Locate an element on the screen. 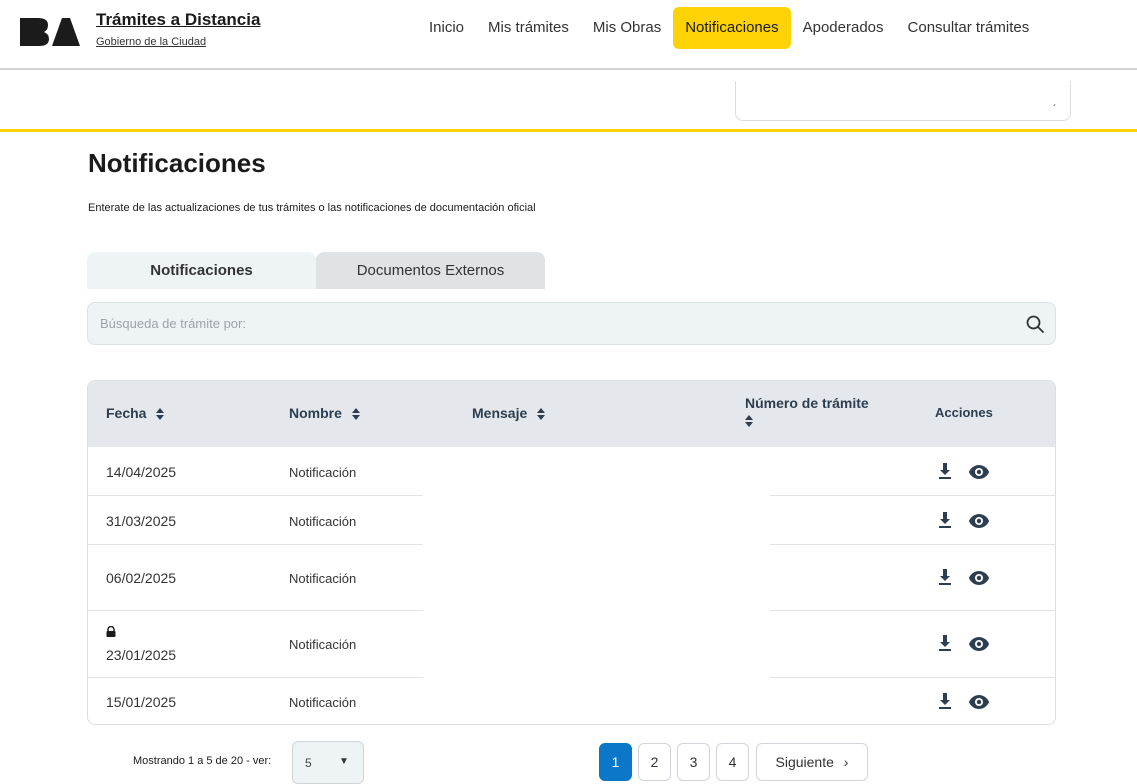  chevron-right-icon: › is located at coordinates (846, 762).